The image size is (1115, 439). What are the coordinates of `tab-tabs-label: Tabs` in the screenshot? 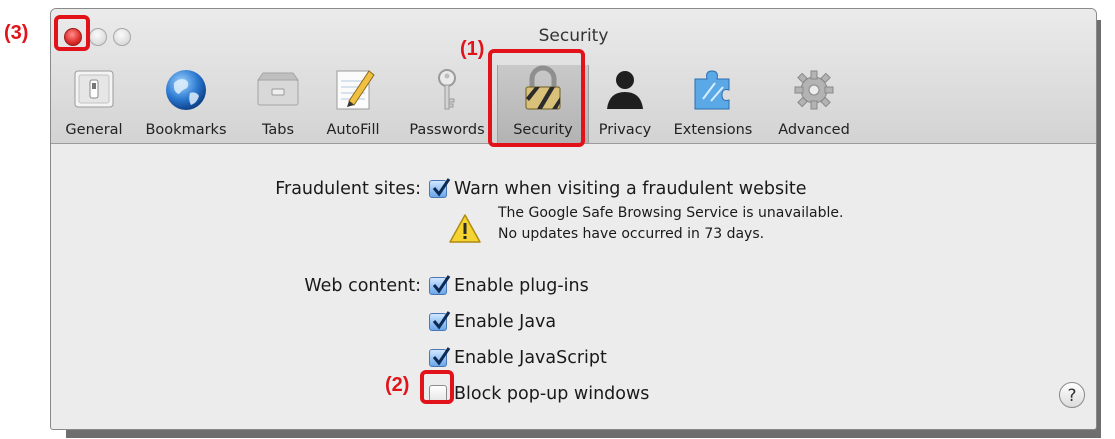 It's located at (278, 130).